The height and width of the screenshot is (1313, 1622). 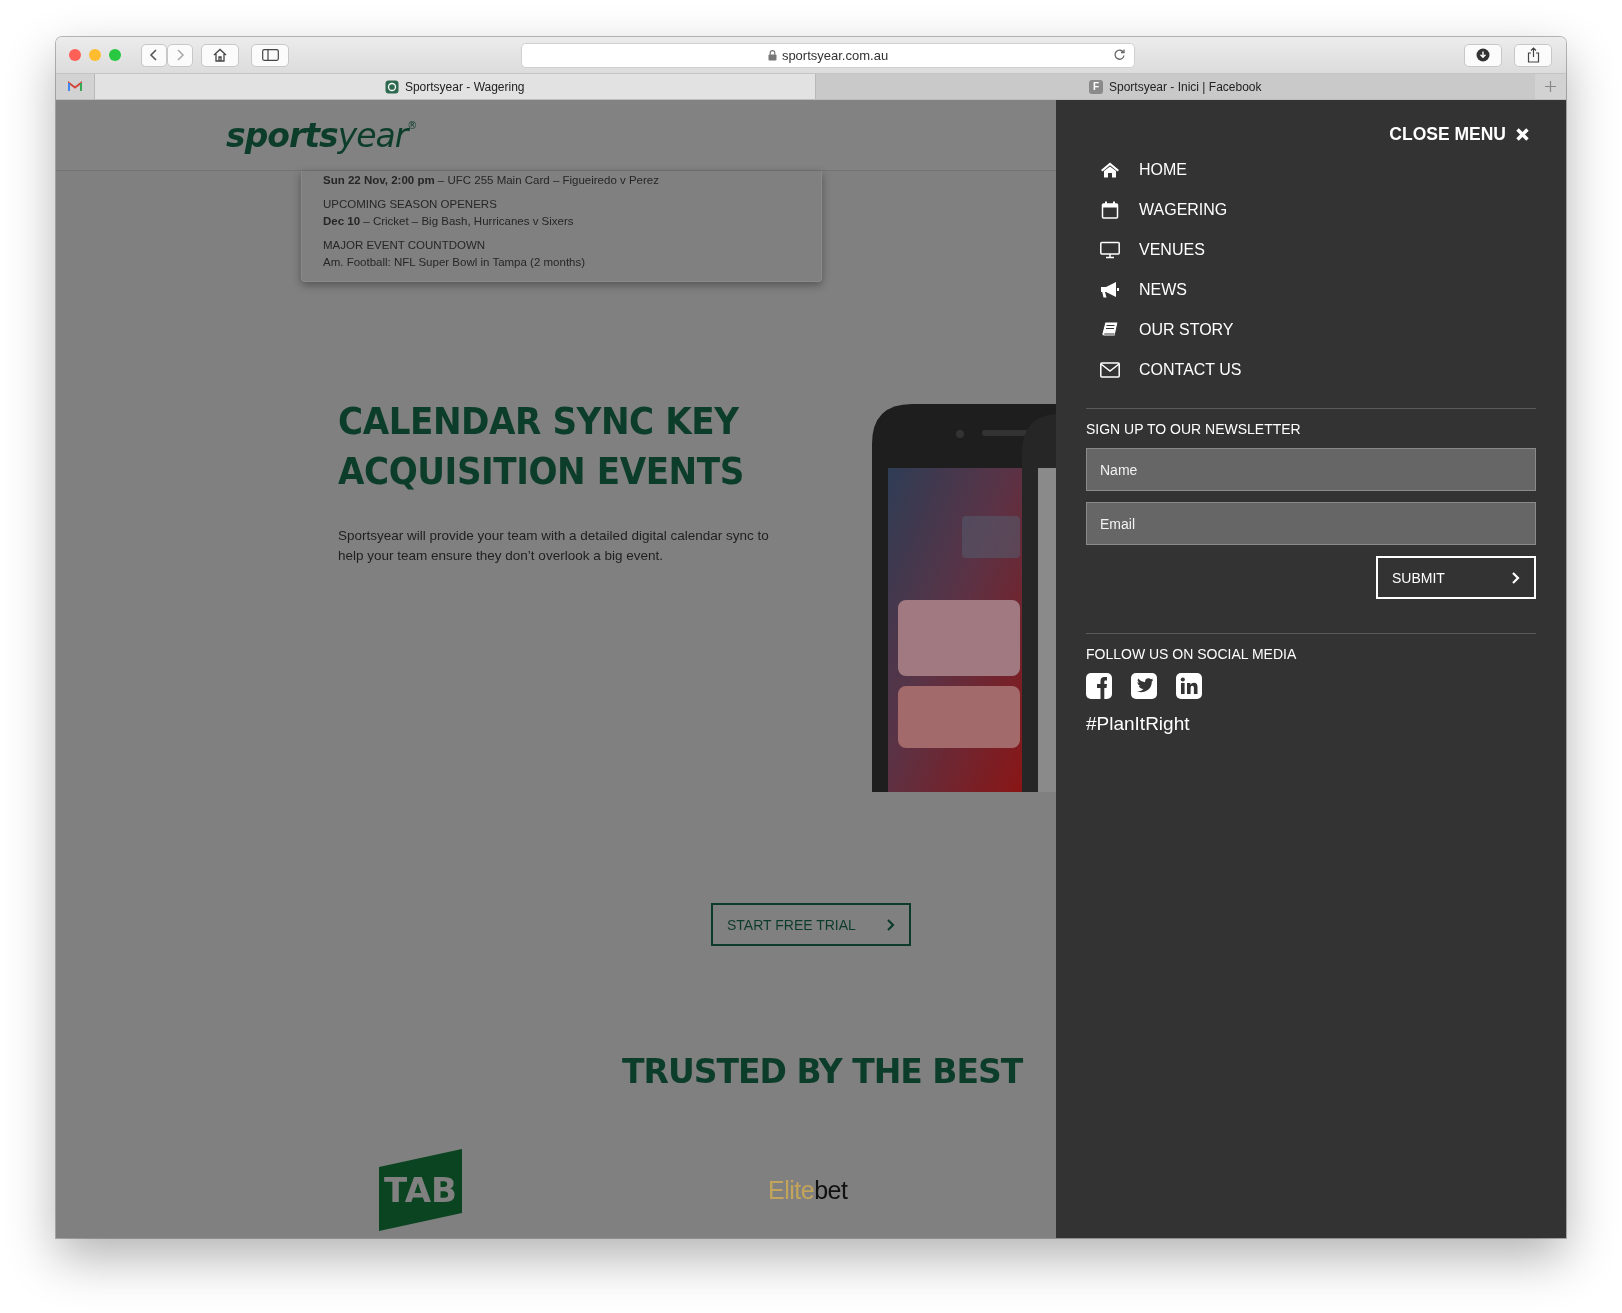 What do you see at coordinates (1119, 54) in the screenshot?
I see `reload-icon` at bounding box center [1119, 54].